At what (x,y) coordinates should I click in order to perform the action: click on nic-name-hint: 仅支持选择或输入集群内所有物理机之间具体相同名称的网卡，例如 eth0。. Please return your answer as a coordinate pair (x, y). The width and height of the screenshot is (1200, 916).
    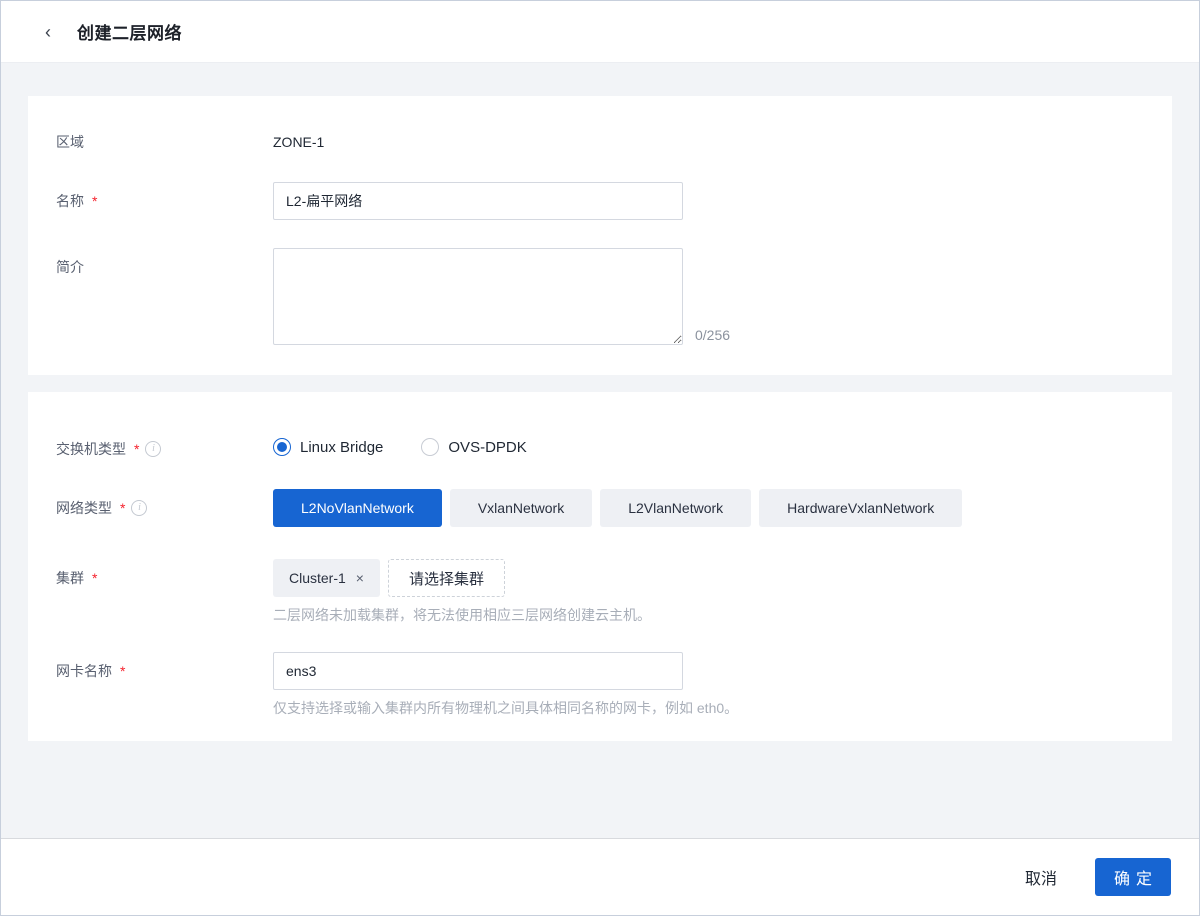
    Looking at the image, I should click on (506, 708).